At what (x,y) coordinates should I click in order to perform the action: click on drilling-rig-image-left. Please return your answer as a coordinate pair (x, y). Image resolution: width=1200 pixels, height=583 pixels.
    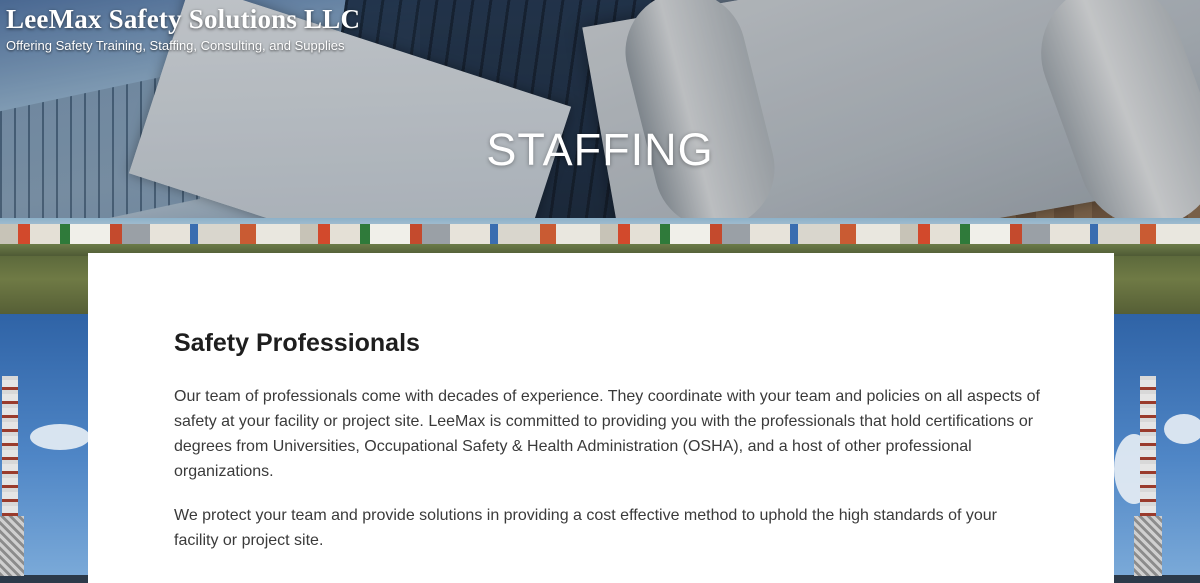
    Looking at the image, I should click on (45, 445).